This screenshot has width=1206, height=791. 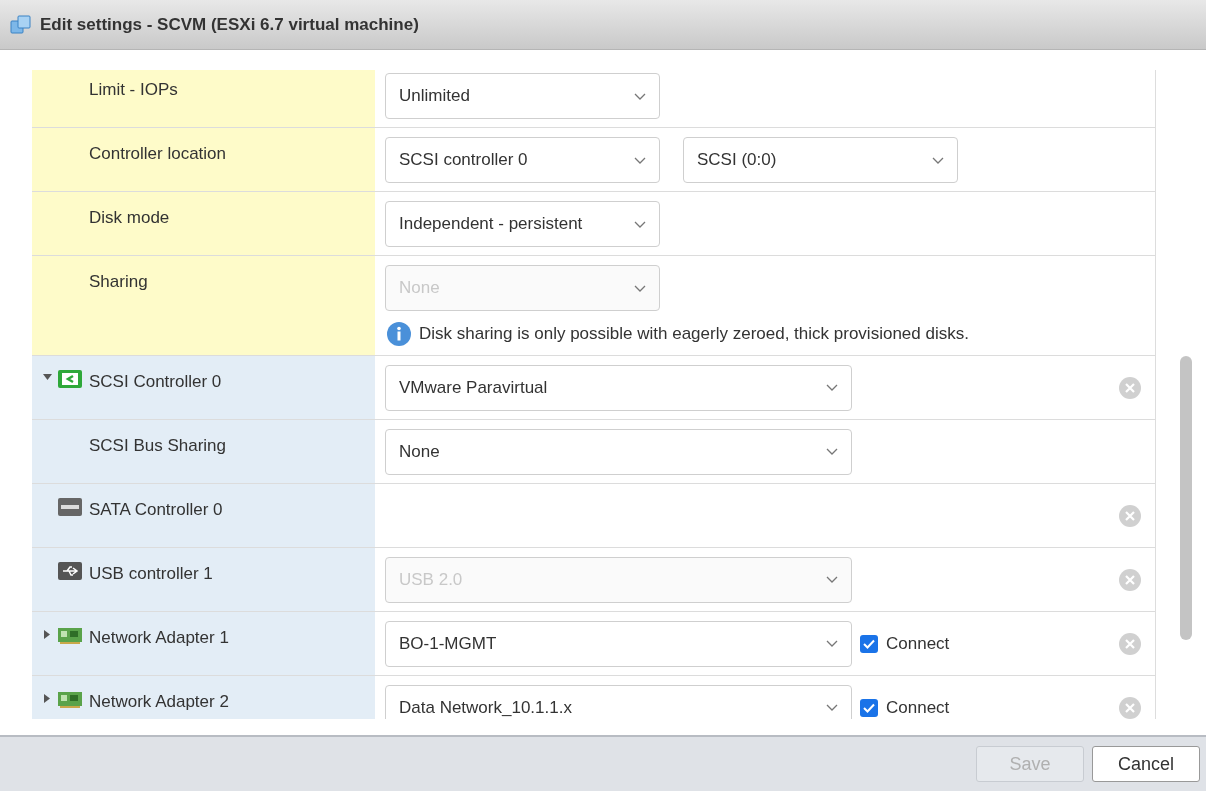 I want to click on field-label: Limit - IOPs, so click(x=133, y=90).